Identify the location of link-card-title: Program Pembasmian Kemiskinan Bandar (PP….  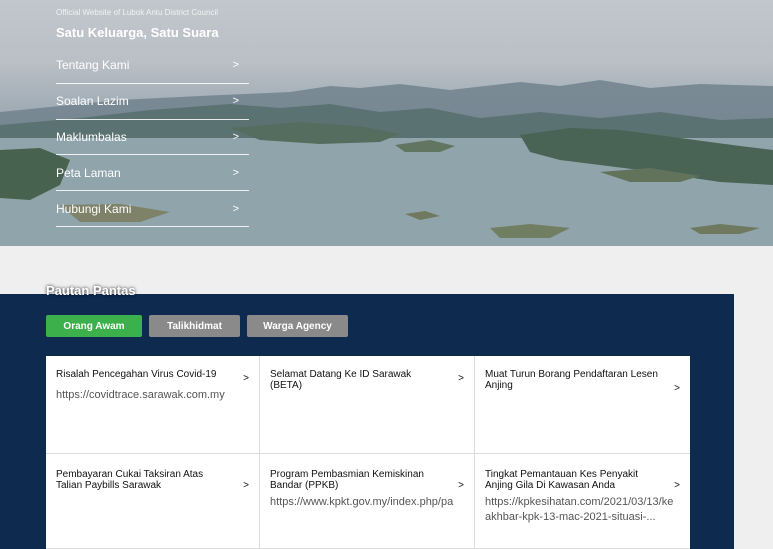
(347, 480).